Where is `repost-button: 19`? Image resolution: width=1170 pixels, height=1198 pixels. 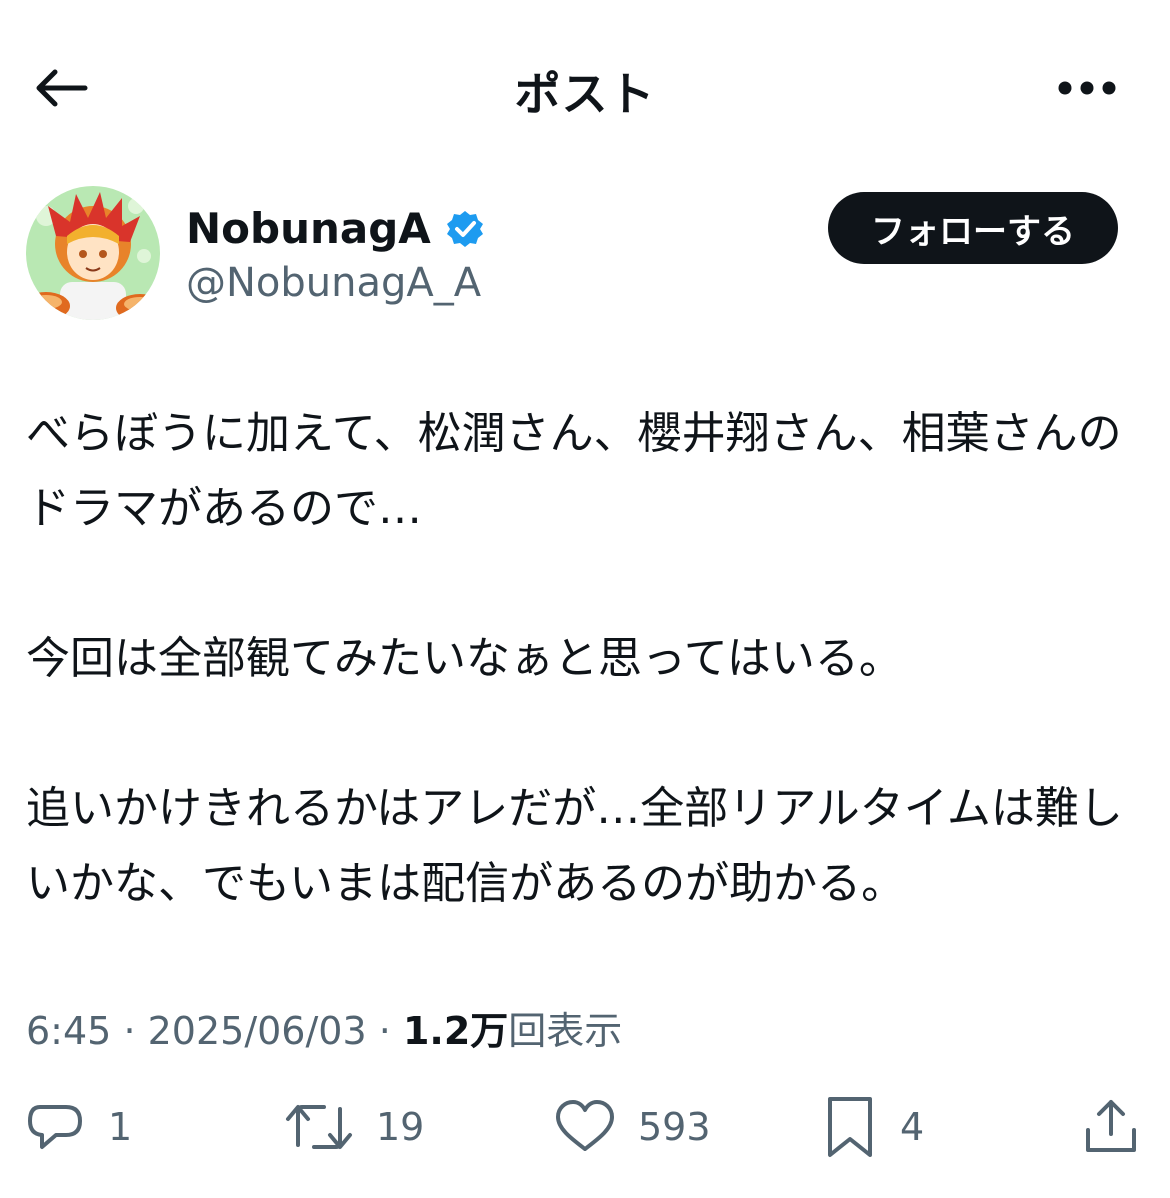
repost-button: 19 is located at coordinates (354, 1127).